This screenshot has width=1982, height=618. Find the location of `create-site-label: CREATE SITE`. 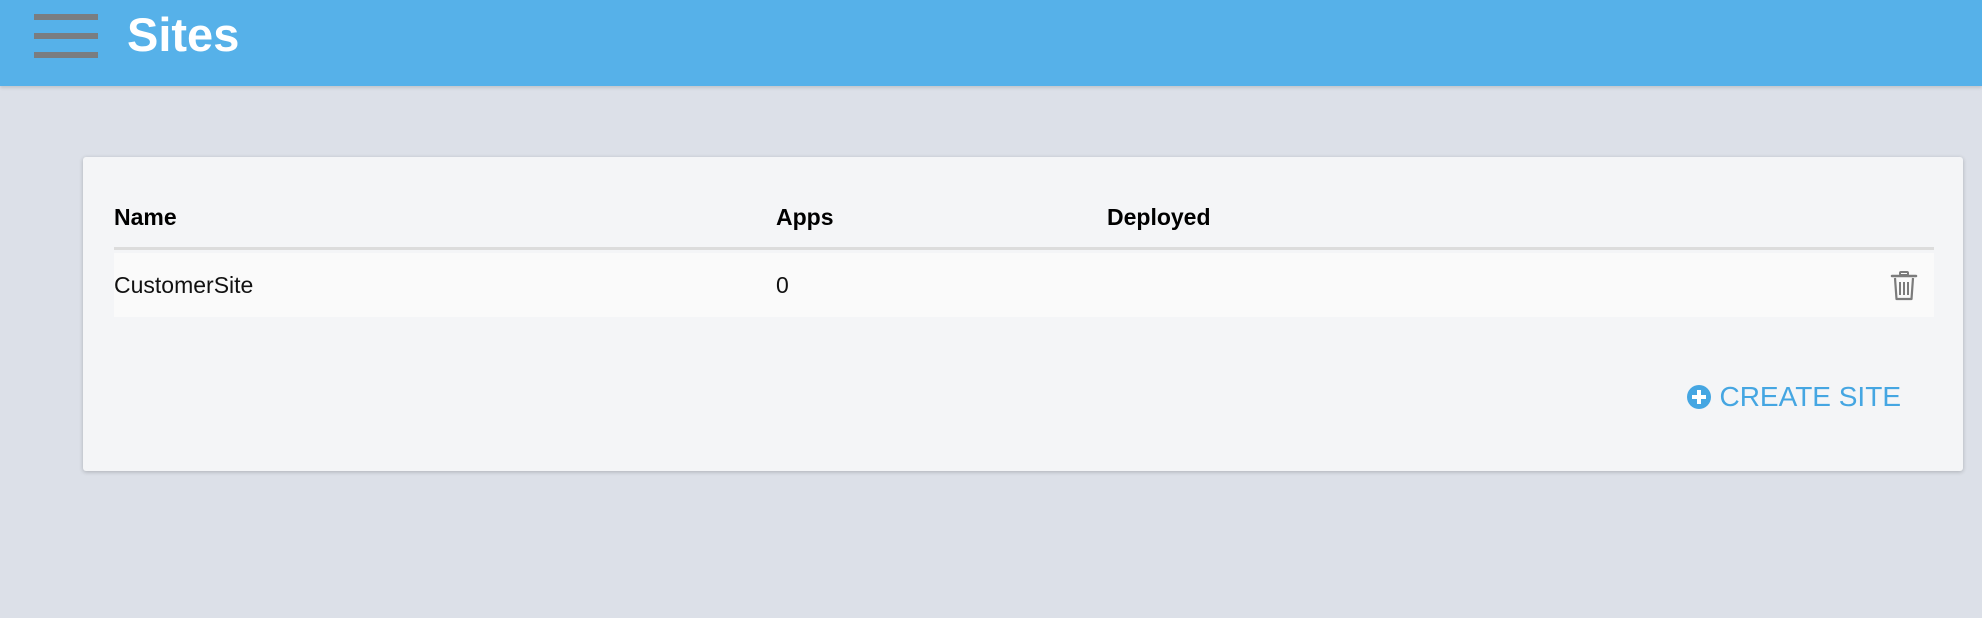

create-site-label: CREATE SITE is located at coordinates (1810, 396).